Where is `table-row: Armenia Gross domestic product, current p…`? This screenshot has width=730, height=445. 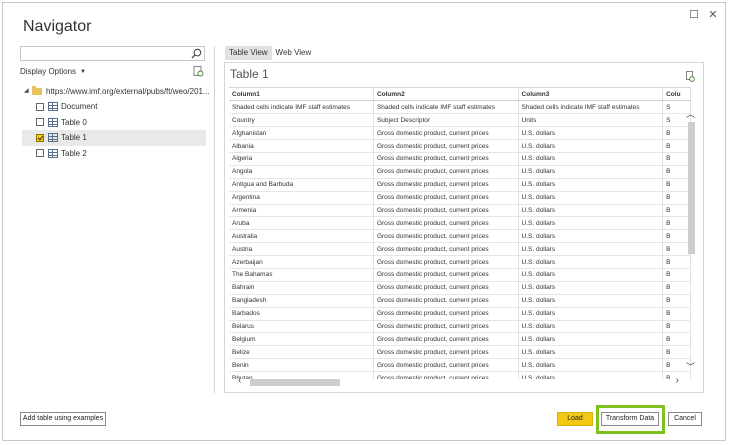
table-row: Armenia Gross domestic product, current p… is located at coordinates (460, 211).